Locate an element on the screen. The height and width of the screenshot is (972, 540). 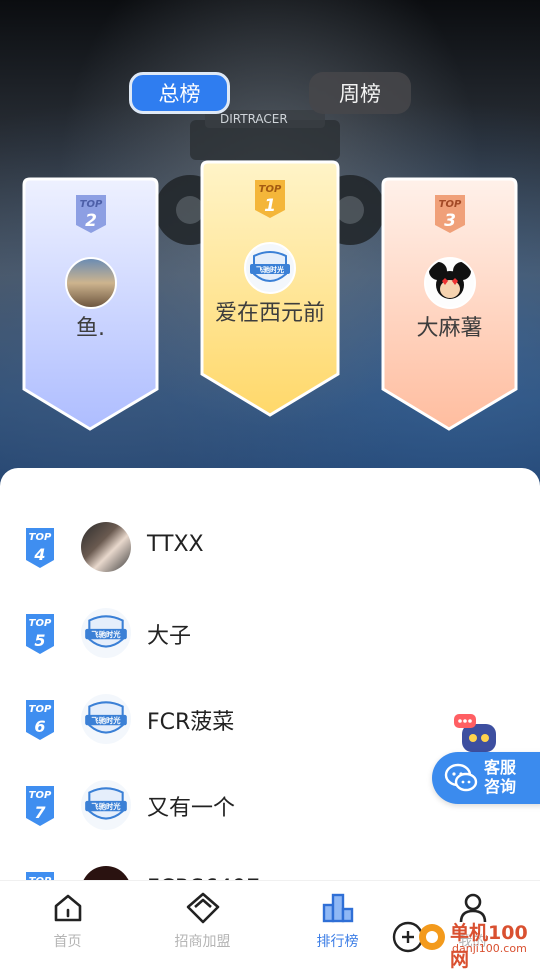
podium-name: 鱼. is located at coordinates (90, 328).